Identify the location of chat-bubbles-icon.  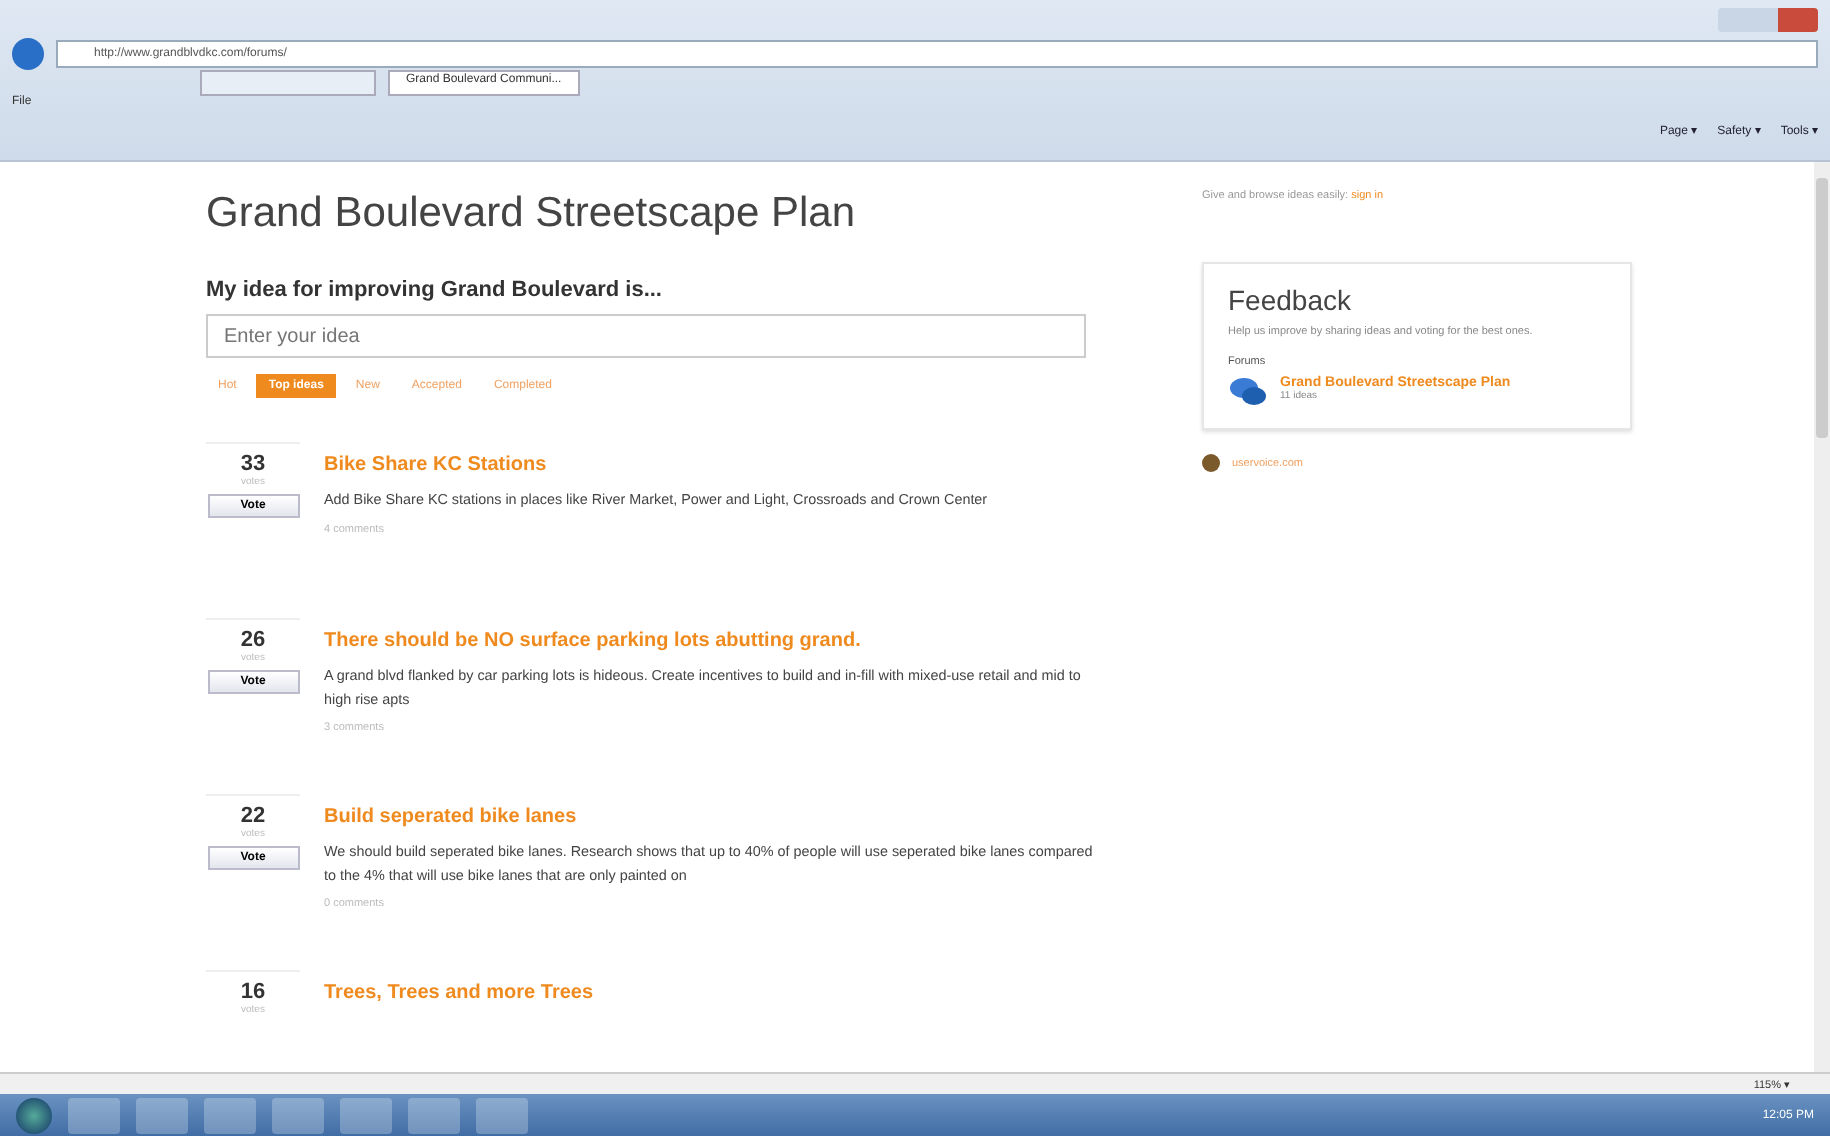
(1248, 392).